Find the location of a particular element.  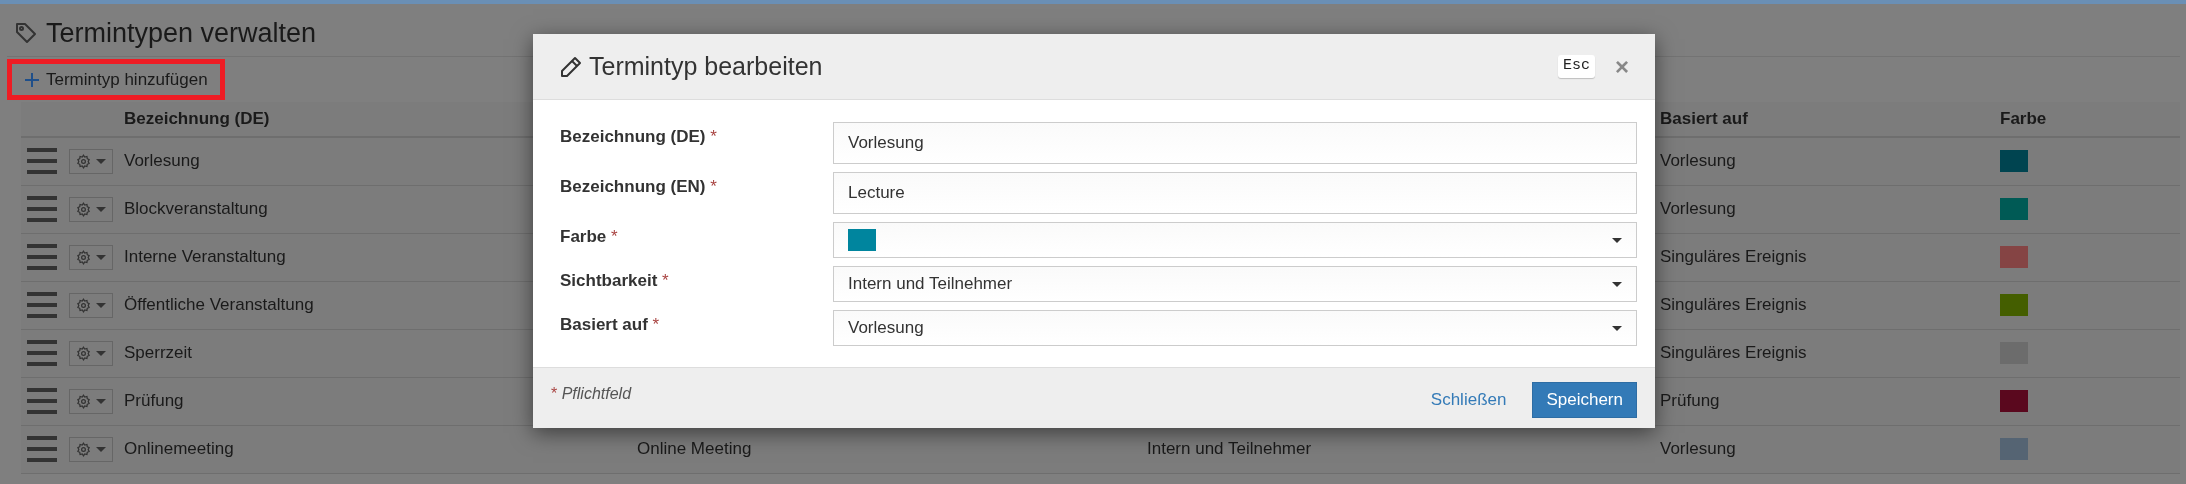

add-button: Termintyp hinzufügen is located at coordinates (116, 79).